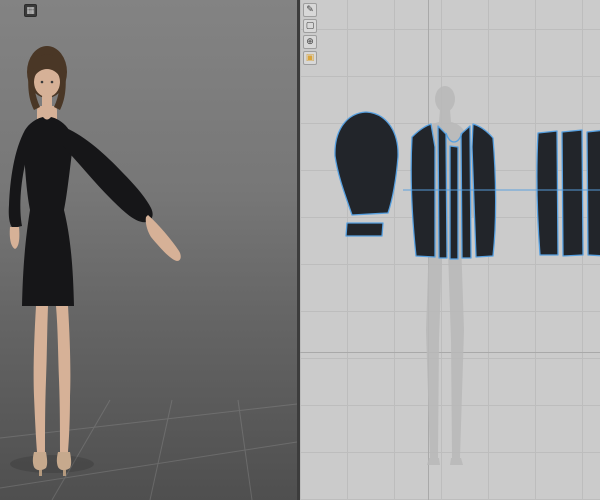  What do you see at coordinates (310, 26) in the screenshot?
I see `pattern-page-tool: ▢` at bounding box center [310, 26].